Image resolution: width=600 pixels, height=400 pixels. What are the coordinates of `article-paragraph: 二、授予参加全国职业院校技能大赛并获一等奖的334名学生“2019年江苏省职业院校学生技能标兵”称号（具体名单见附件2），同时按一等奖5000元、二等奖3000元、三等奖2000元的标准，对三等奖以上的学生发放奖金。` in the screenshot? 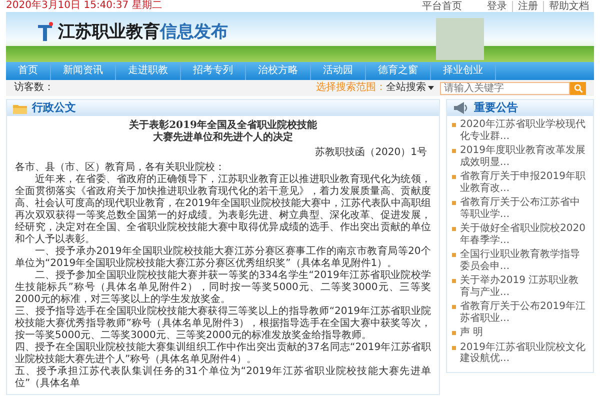 It's located at (223, 288).